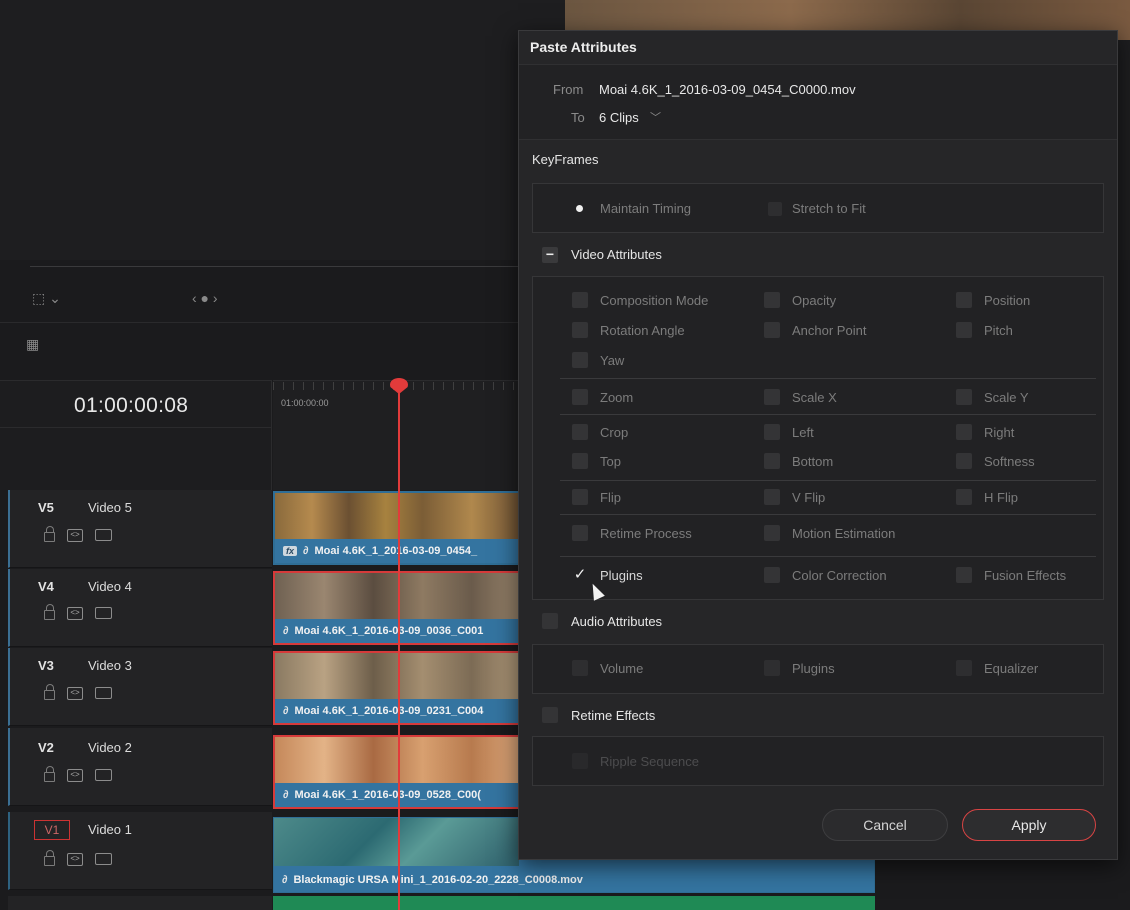 The image size is (1130, 910). Describe the element at coordinates (772, 300) in the screenshot. I see `opacity-checkbox` at that location.